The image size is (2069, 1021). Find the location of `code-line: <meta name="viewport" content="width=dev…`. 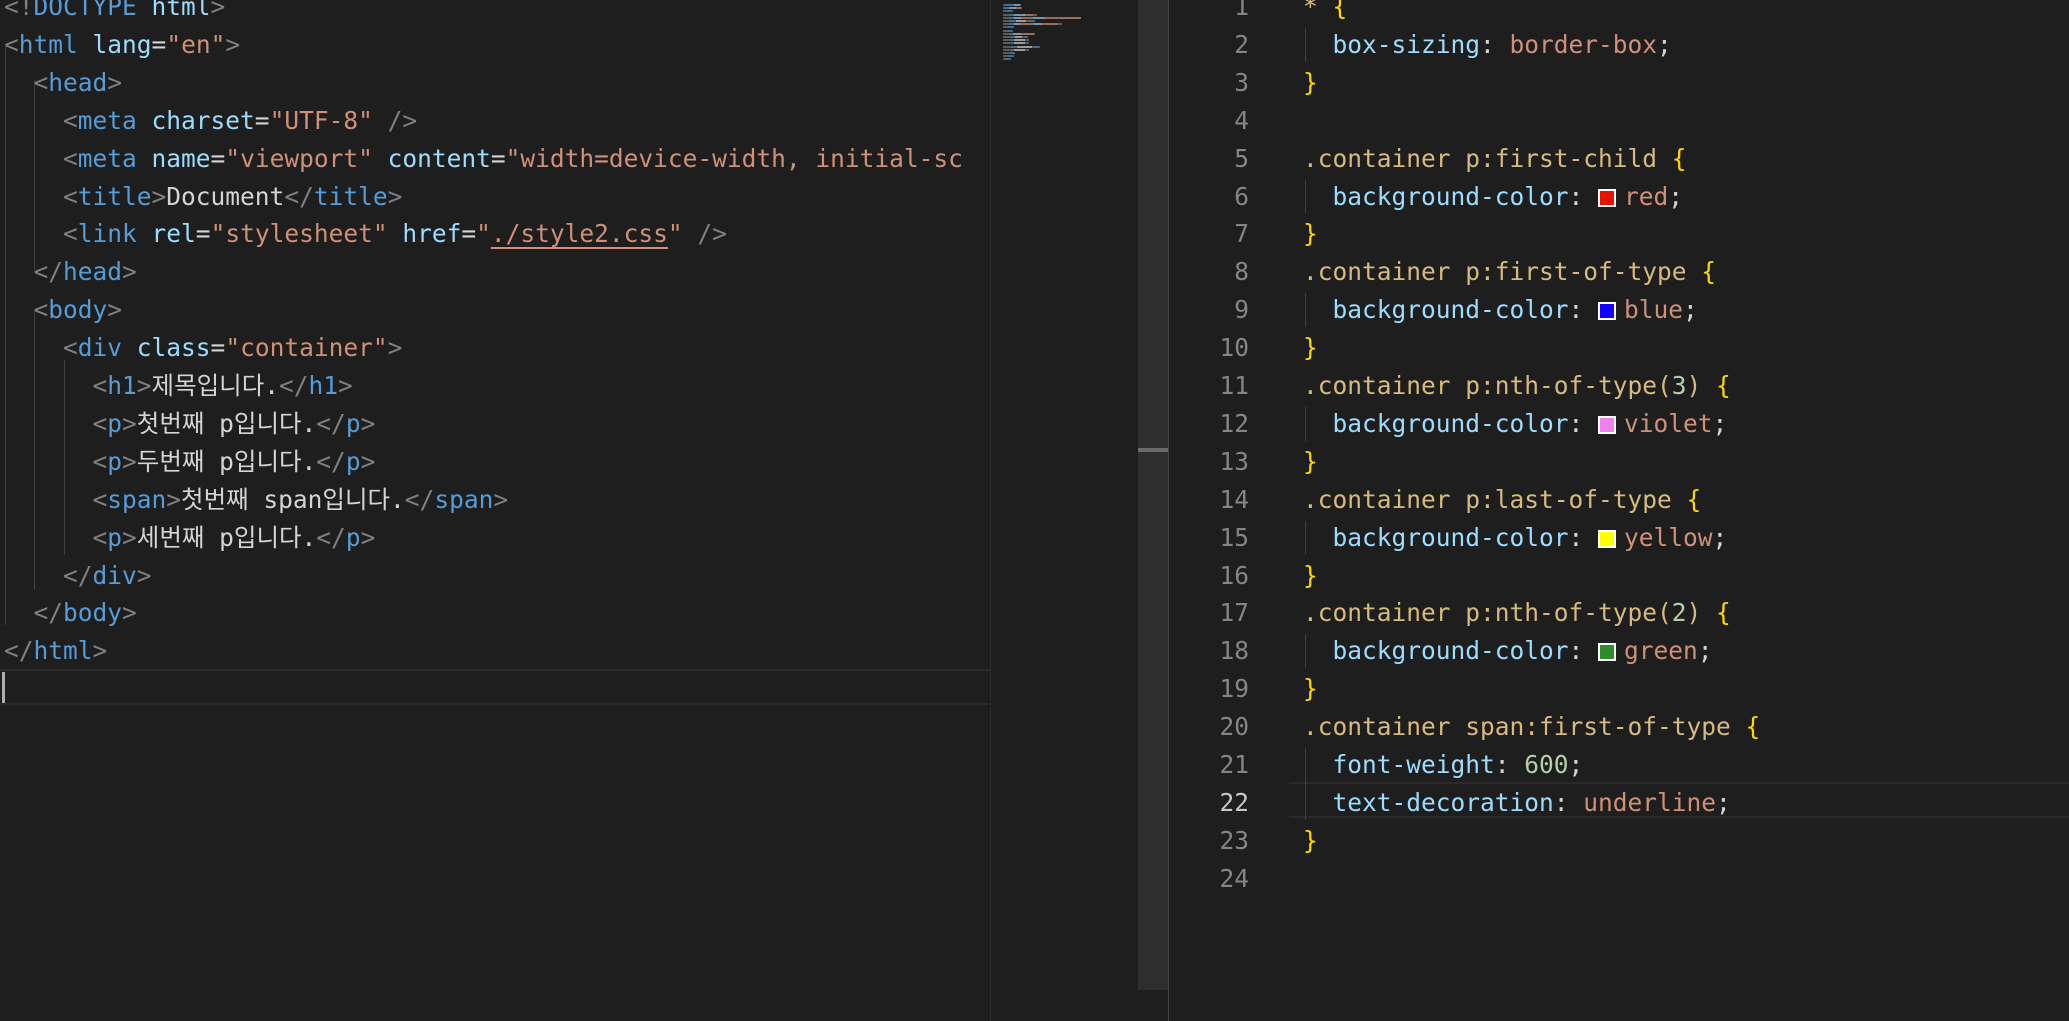

code-line: <meta name="viewport" content="width=dev… is located at coordinates (483, 159).